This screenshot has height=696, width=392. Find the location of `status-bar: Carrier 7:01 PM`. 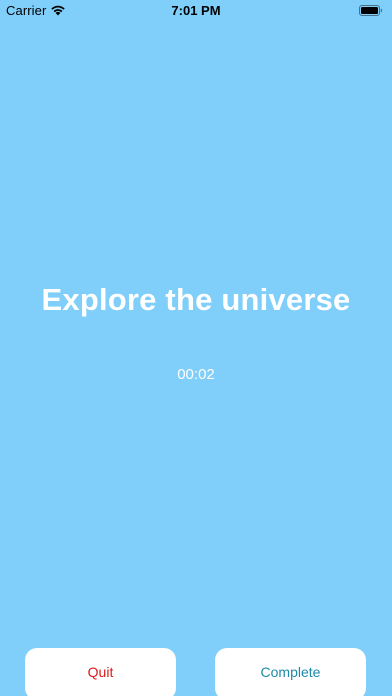

status-bar: Carrier 7:01 PM is located at coordinates (196, 11).